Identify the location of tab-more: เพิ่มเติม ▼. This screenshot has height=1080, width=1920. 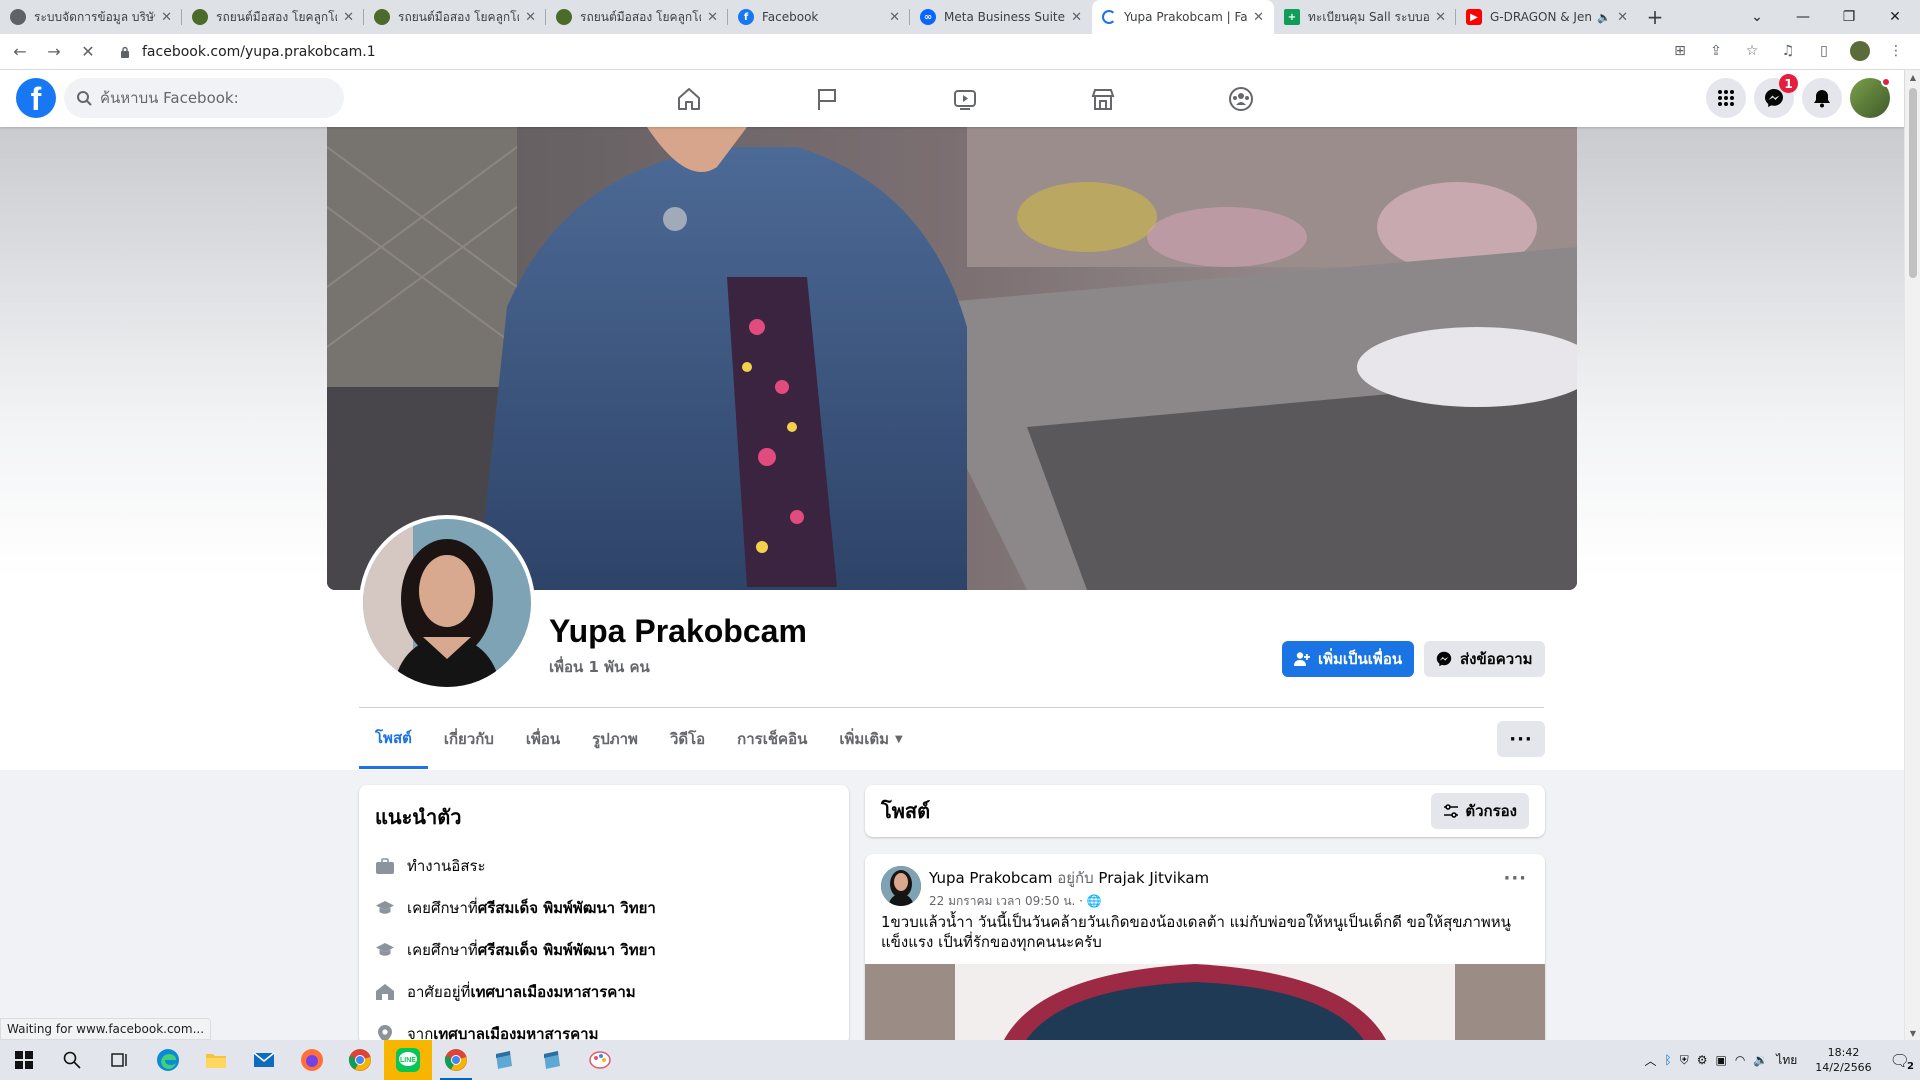
(870, 739).